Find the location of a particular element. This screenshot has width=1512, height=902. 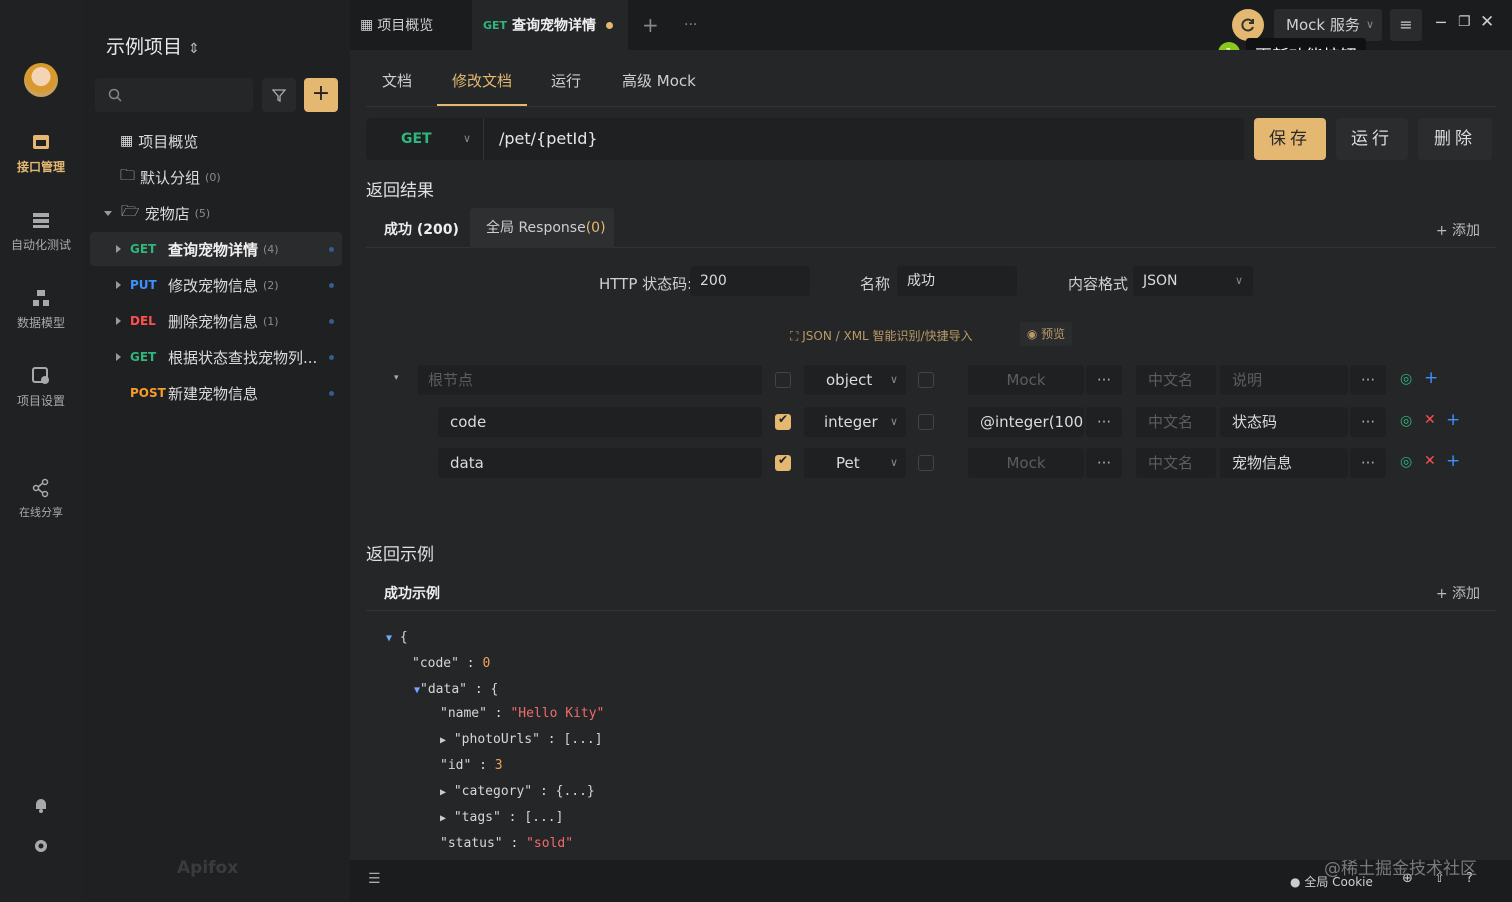

method-badge: PUT is located at coordinates (143, 285).